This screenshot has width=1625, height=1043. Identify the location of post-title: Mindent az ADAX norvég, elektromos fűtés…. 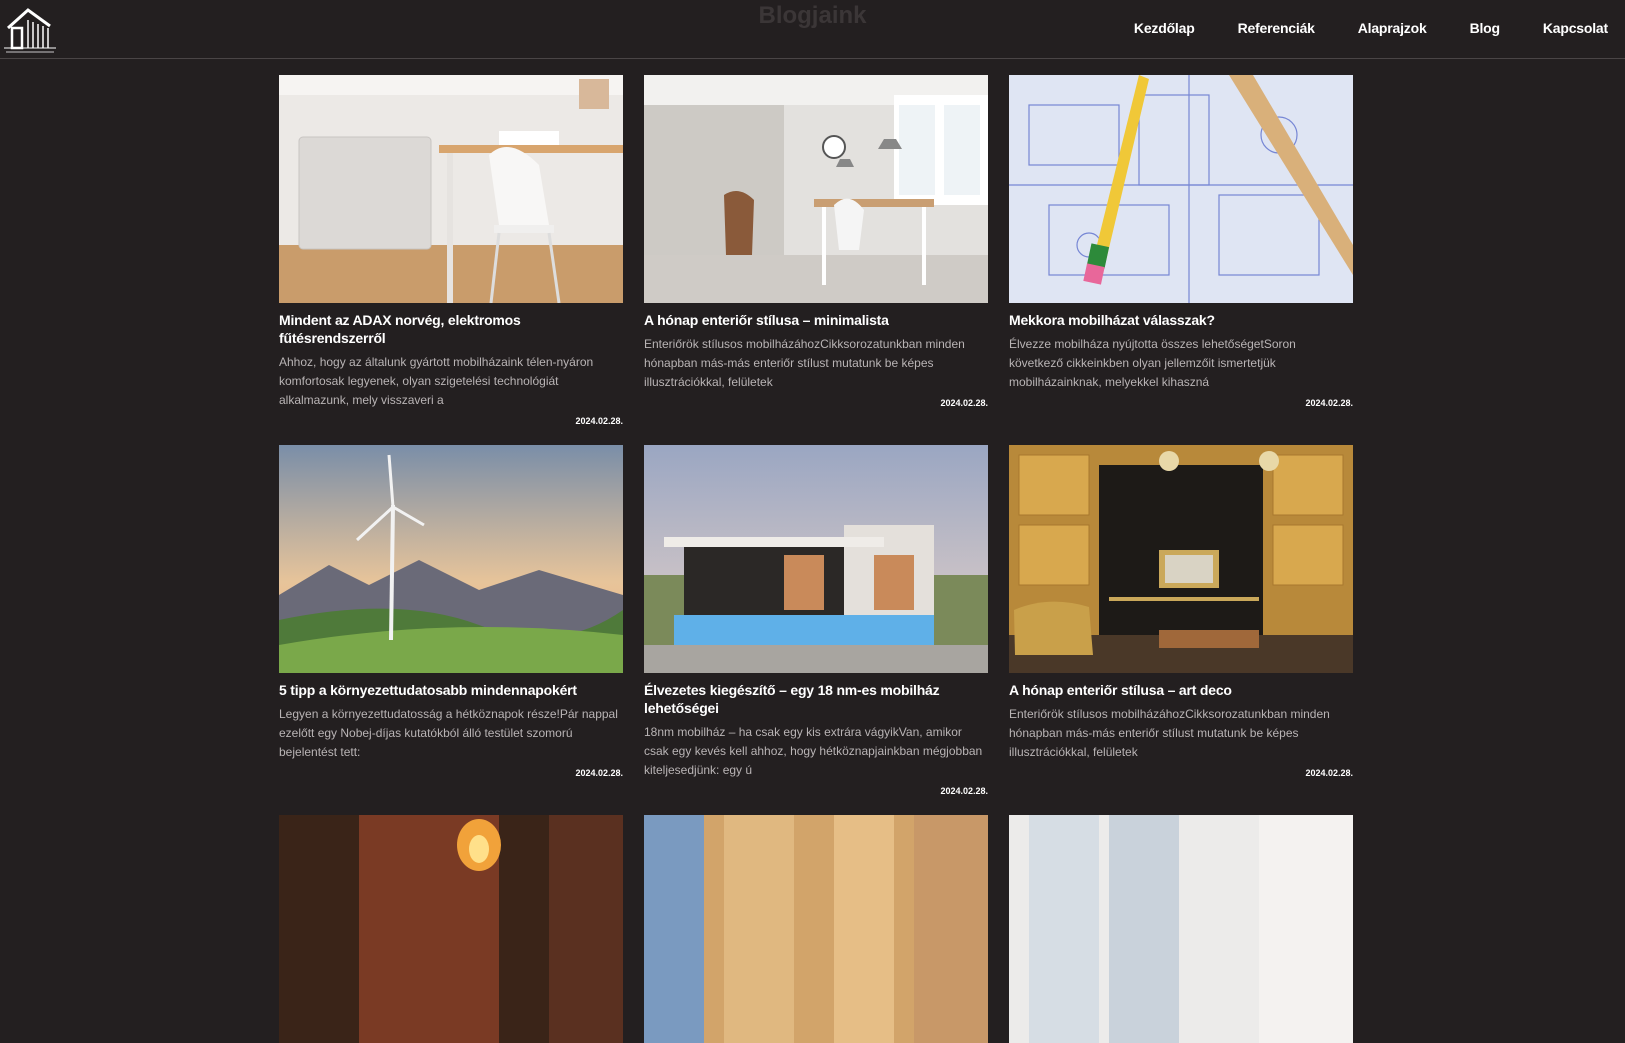
(451, 329).